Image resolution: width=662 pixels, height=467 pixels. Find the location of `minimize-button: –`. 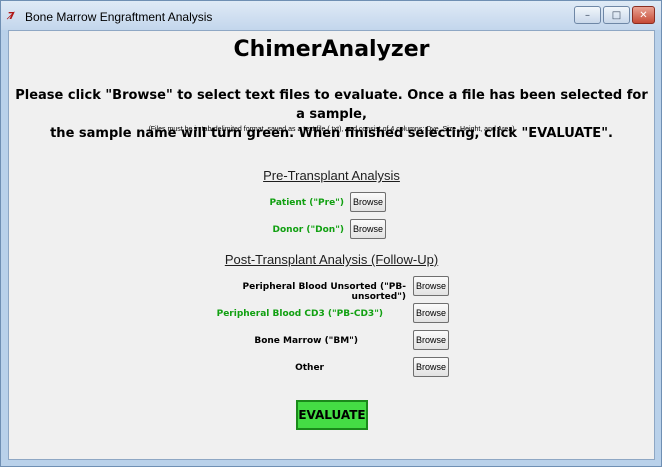

minimize-button: – is located at coordinates (587, 15).